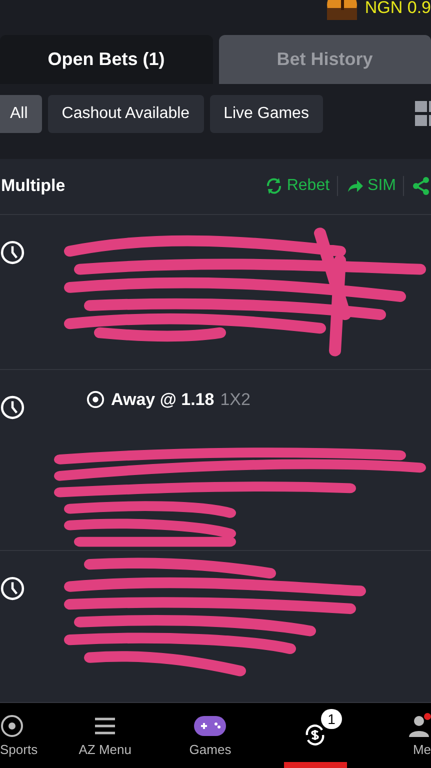  I want to click on nav-label: Sports, so click(19, 749).